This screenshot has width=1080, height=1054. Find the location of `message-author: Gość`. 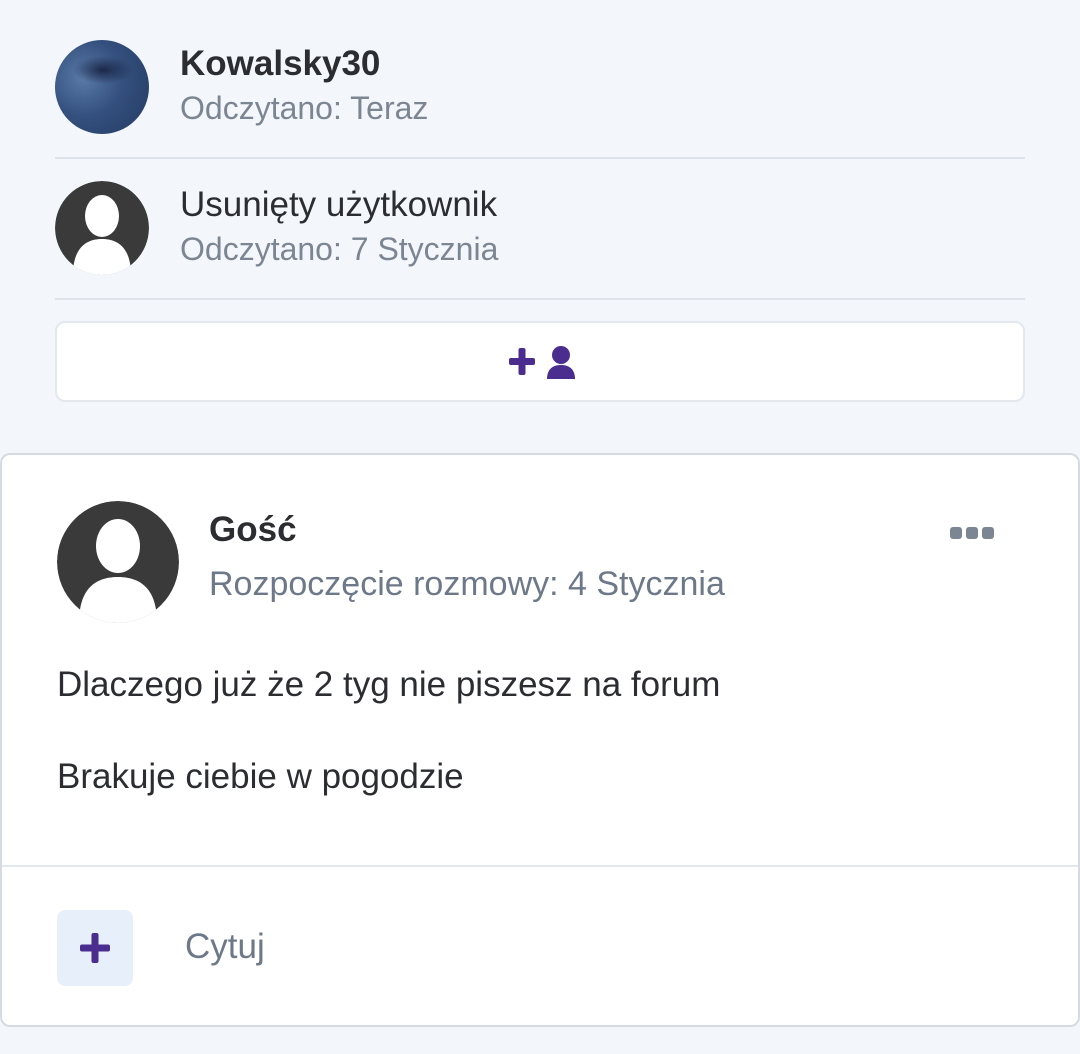

message-author: Gość is located at coordinates (253, 529).